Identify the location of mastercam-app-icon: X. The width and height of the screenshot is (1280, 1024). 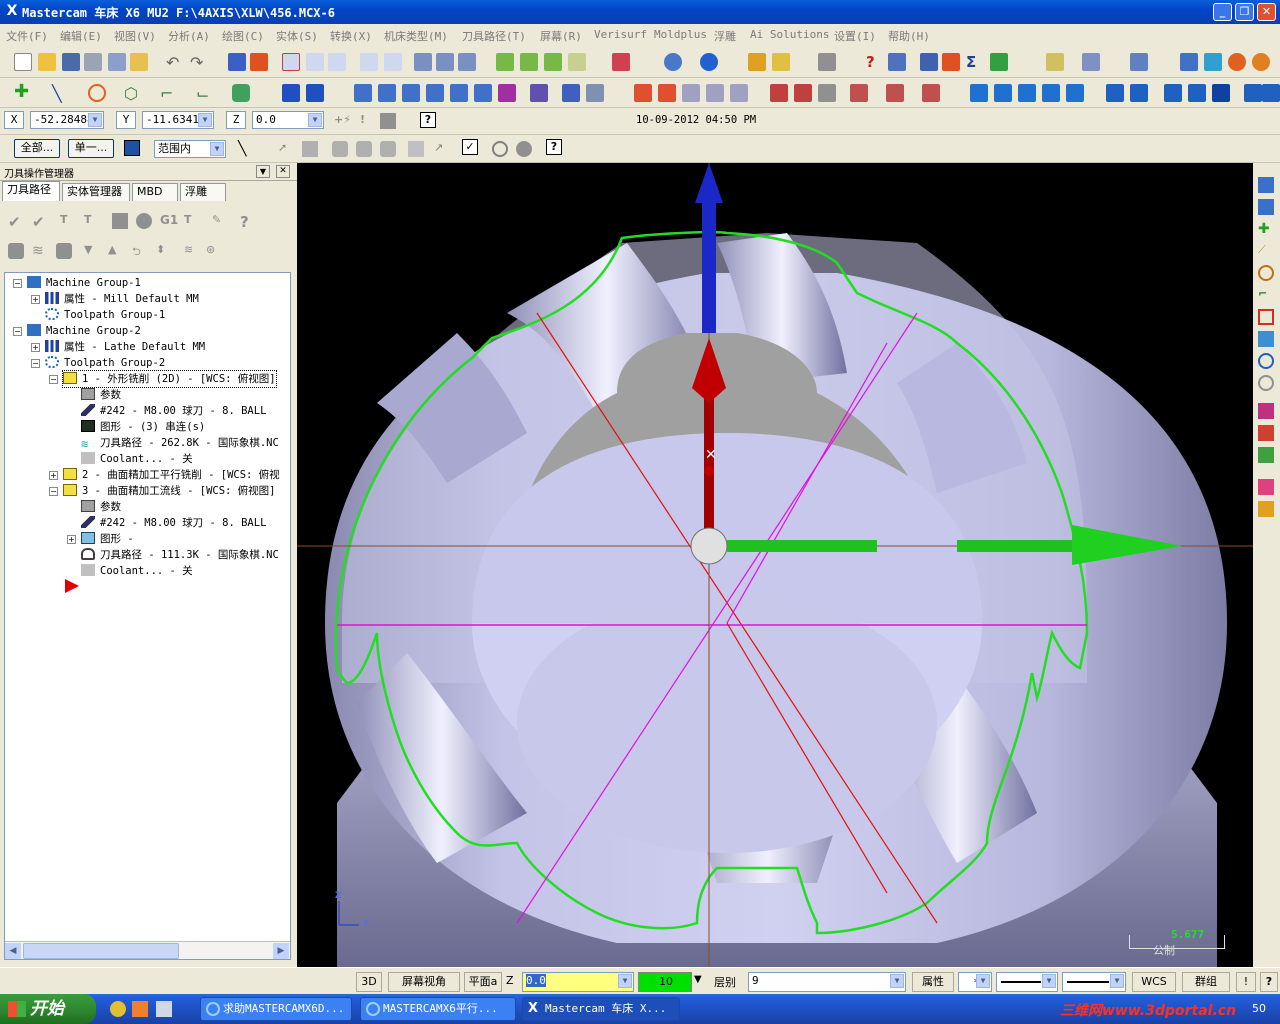
(12, 11).